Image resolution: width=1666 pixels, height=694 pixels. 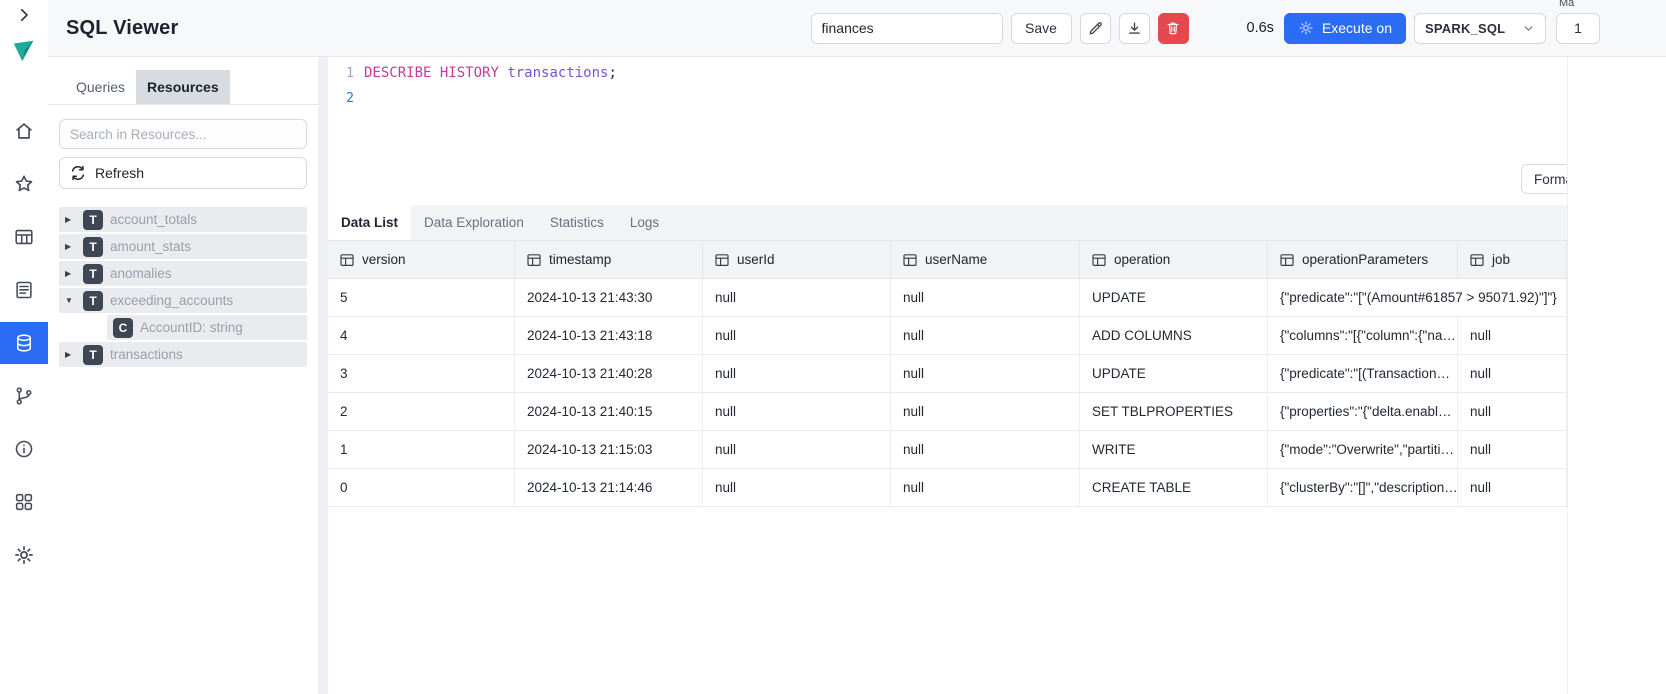 I want to click on nav-database, so click(x=24, y=342).